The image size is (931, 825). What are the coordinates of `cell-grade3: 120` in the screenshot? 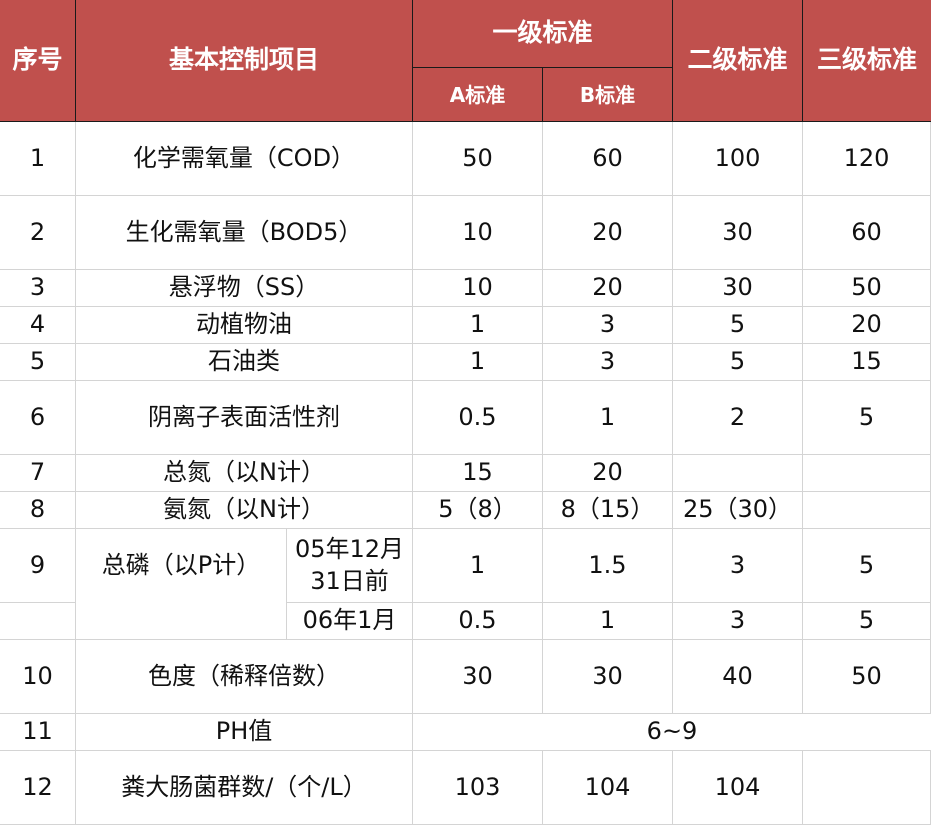 It's located at (867, 159).